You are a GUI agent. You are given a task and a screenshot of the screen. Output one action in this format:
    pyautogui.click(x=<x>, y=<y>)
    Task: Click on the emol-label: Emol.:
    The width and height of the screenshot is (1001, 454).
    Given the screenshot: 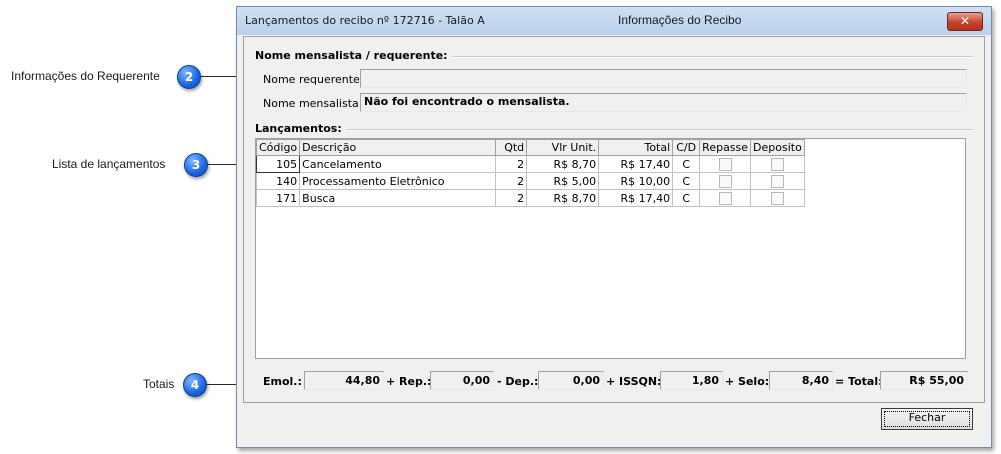 What is the action you would take?
    pyautogui.click(x=282, y=381)
    